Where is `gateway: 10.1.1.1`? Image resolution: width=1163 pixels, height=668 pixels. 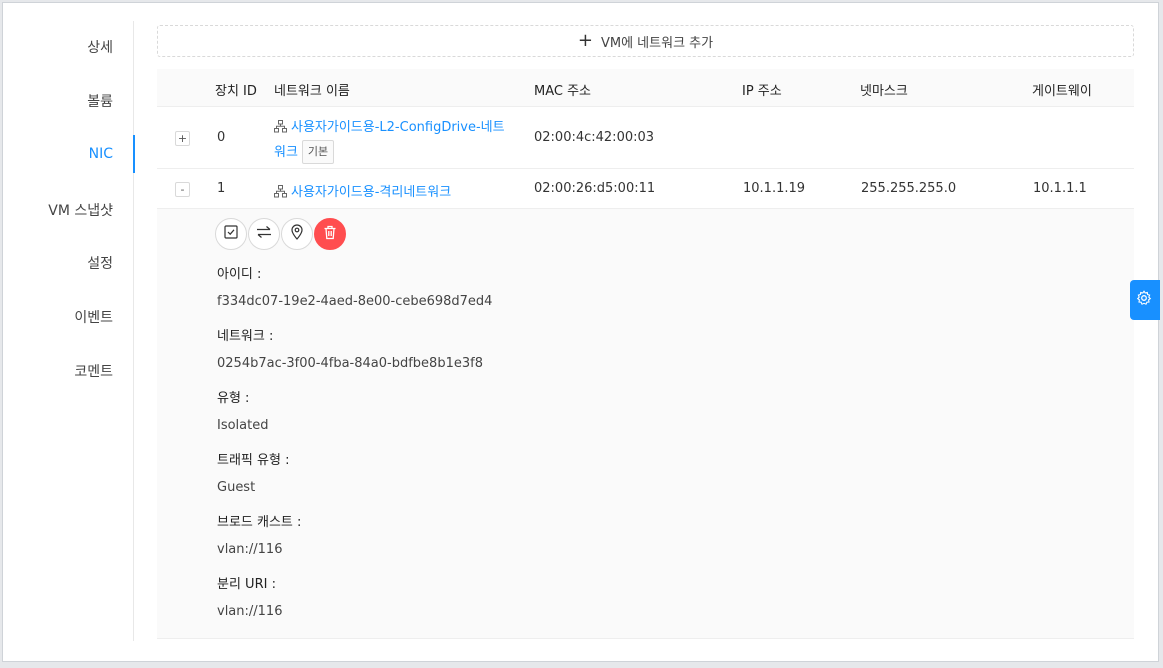
gateway: 10.1.1.1 is located at coordinates (1060, 188).